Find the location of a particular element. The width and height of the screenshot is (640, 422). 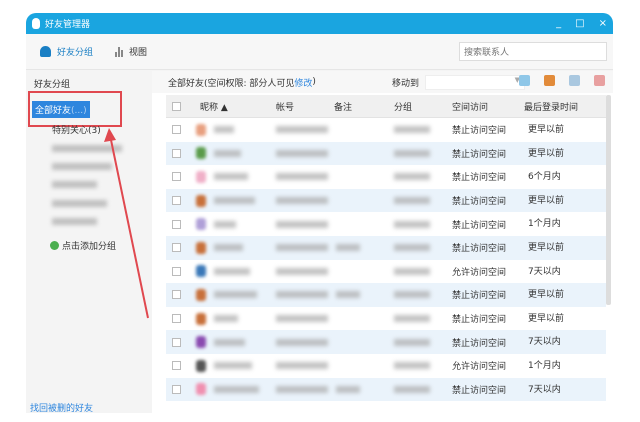

sidebar-header: 好友分组 is located at coordinates (52, 85).